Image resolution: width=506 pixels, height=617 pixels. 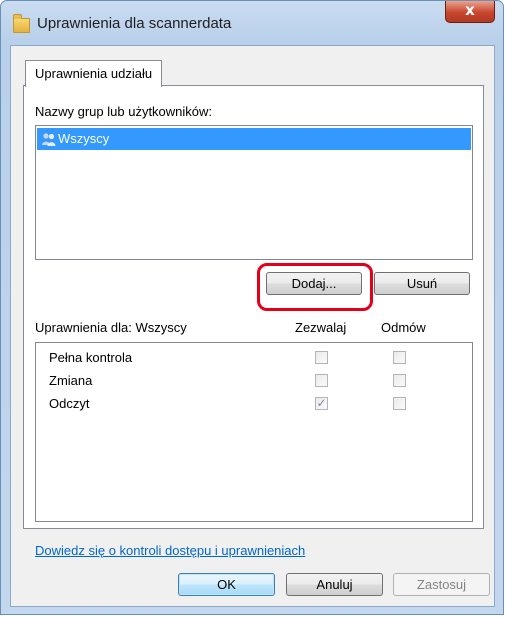 I want to click on users-icon, so click(x=49, y=139).